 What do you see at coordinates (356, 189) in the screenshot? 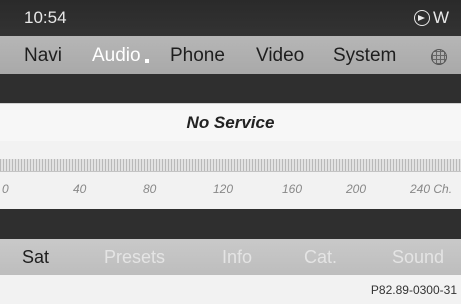
I see `scale-label-200: 200` at bounding box center [356, 189].